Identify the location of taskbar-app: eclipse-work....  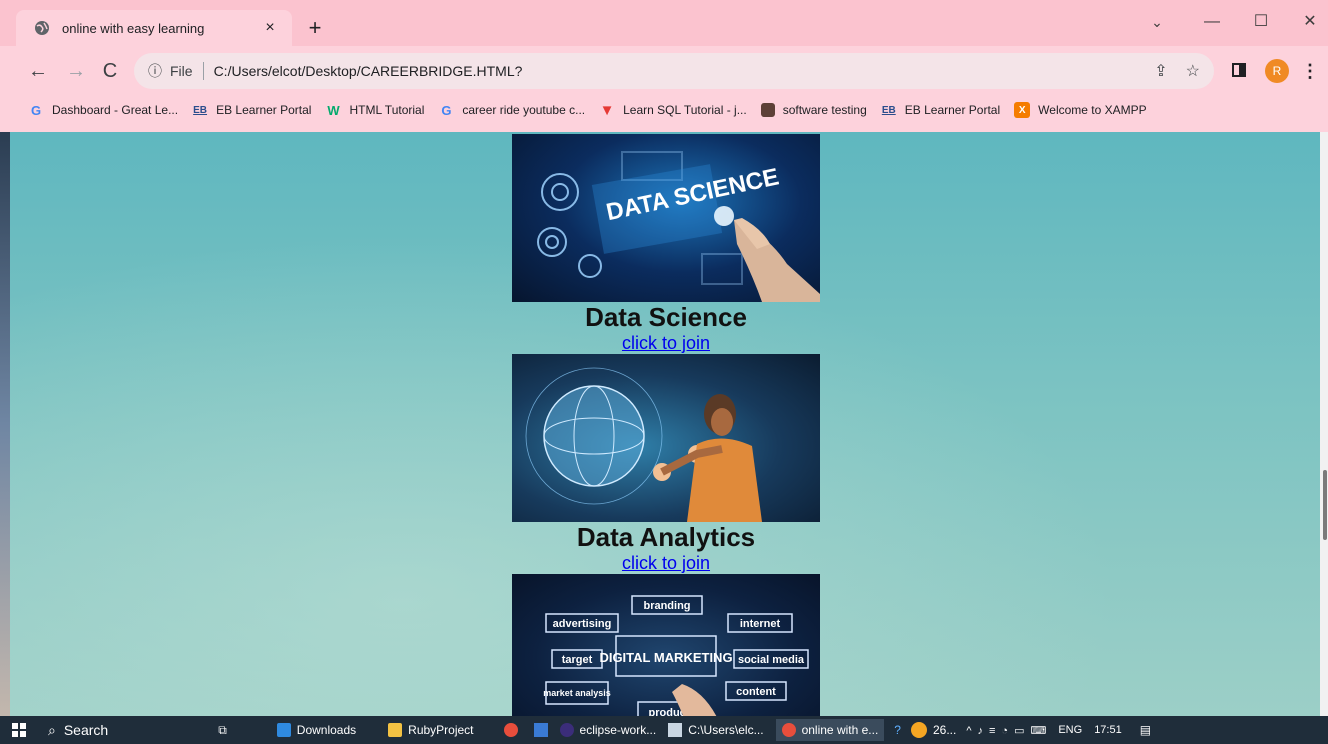
(608, 730).